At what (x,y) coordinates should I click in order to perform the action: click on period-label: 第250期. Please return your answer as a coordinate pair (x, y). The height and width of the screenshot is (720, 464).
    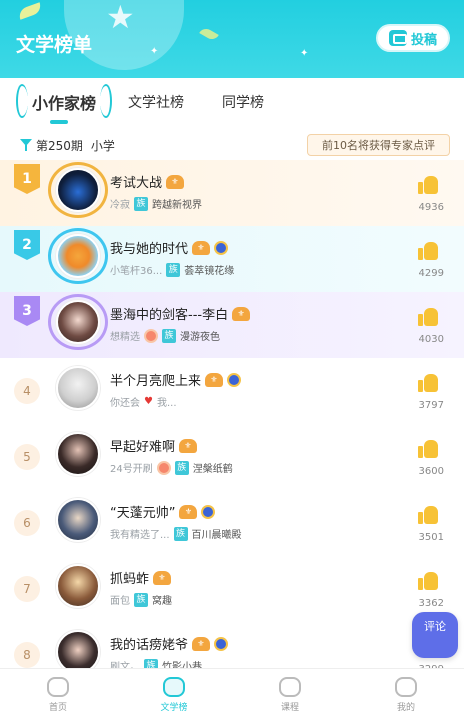
    Looking at the image, I should click on (59, 145).